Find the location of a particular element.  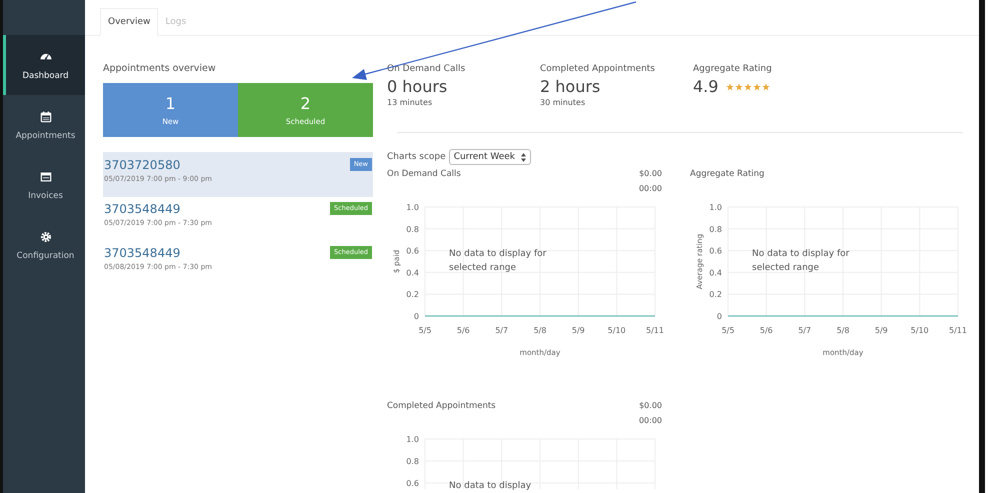

scope-select: Current Week is located at coordinates (490, 157).